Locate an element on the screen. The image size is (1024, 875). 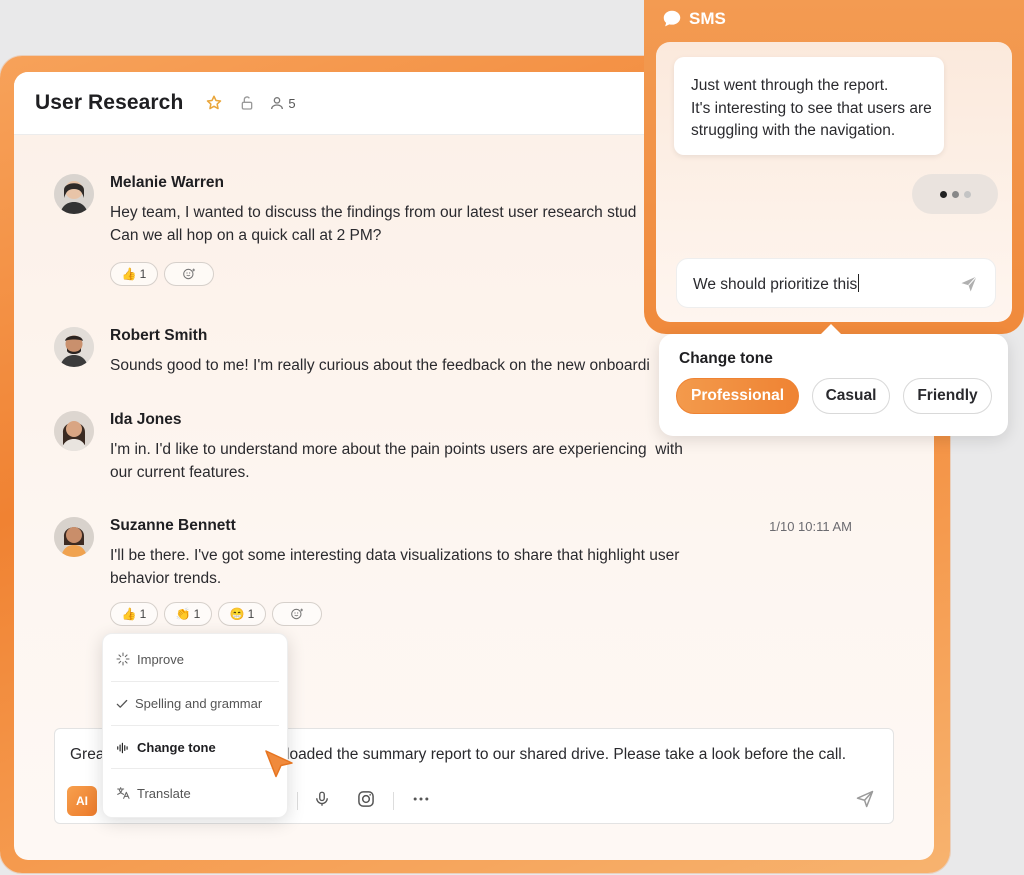
sms-input-value-wrap: We should prioritize this is located at coordinates (776, 284).